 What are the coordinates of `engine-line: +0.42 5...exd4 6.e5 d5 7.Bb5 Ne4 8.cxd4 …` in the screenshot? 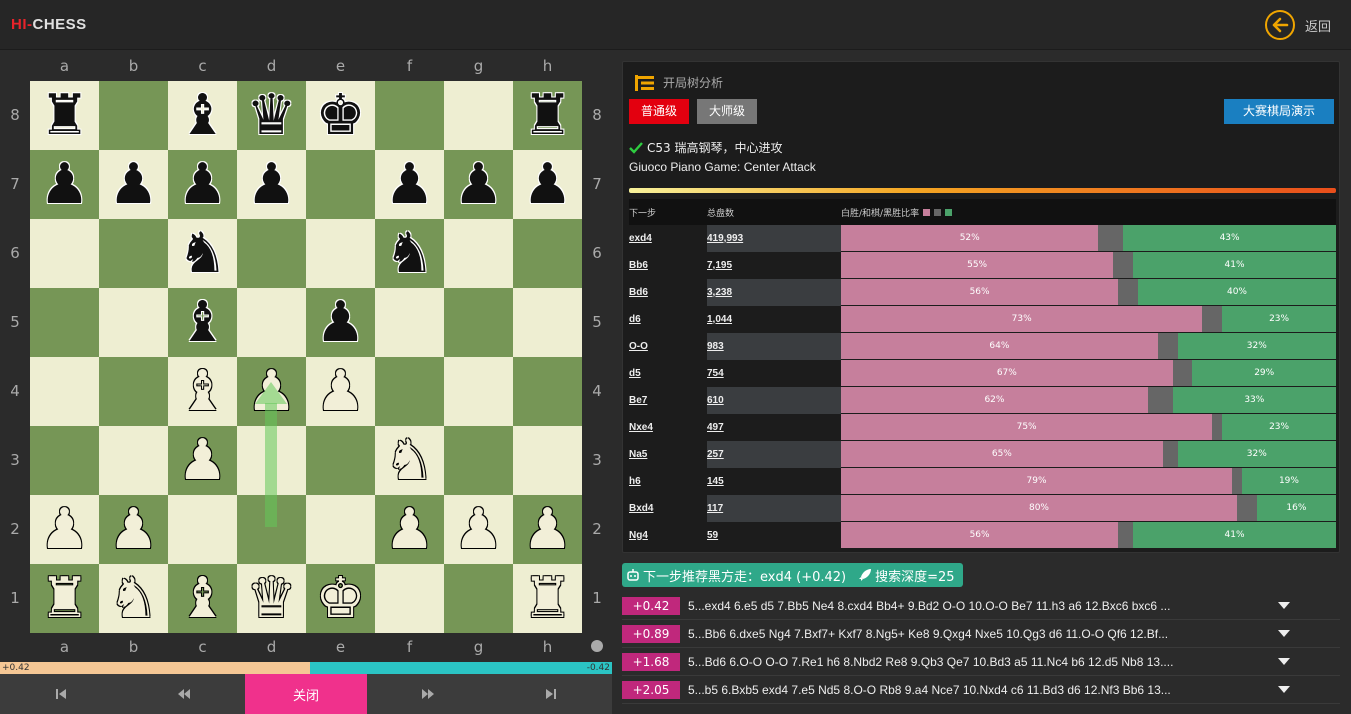 It's located at (981, 606).